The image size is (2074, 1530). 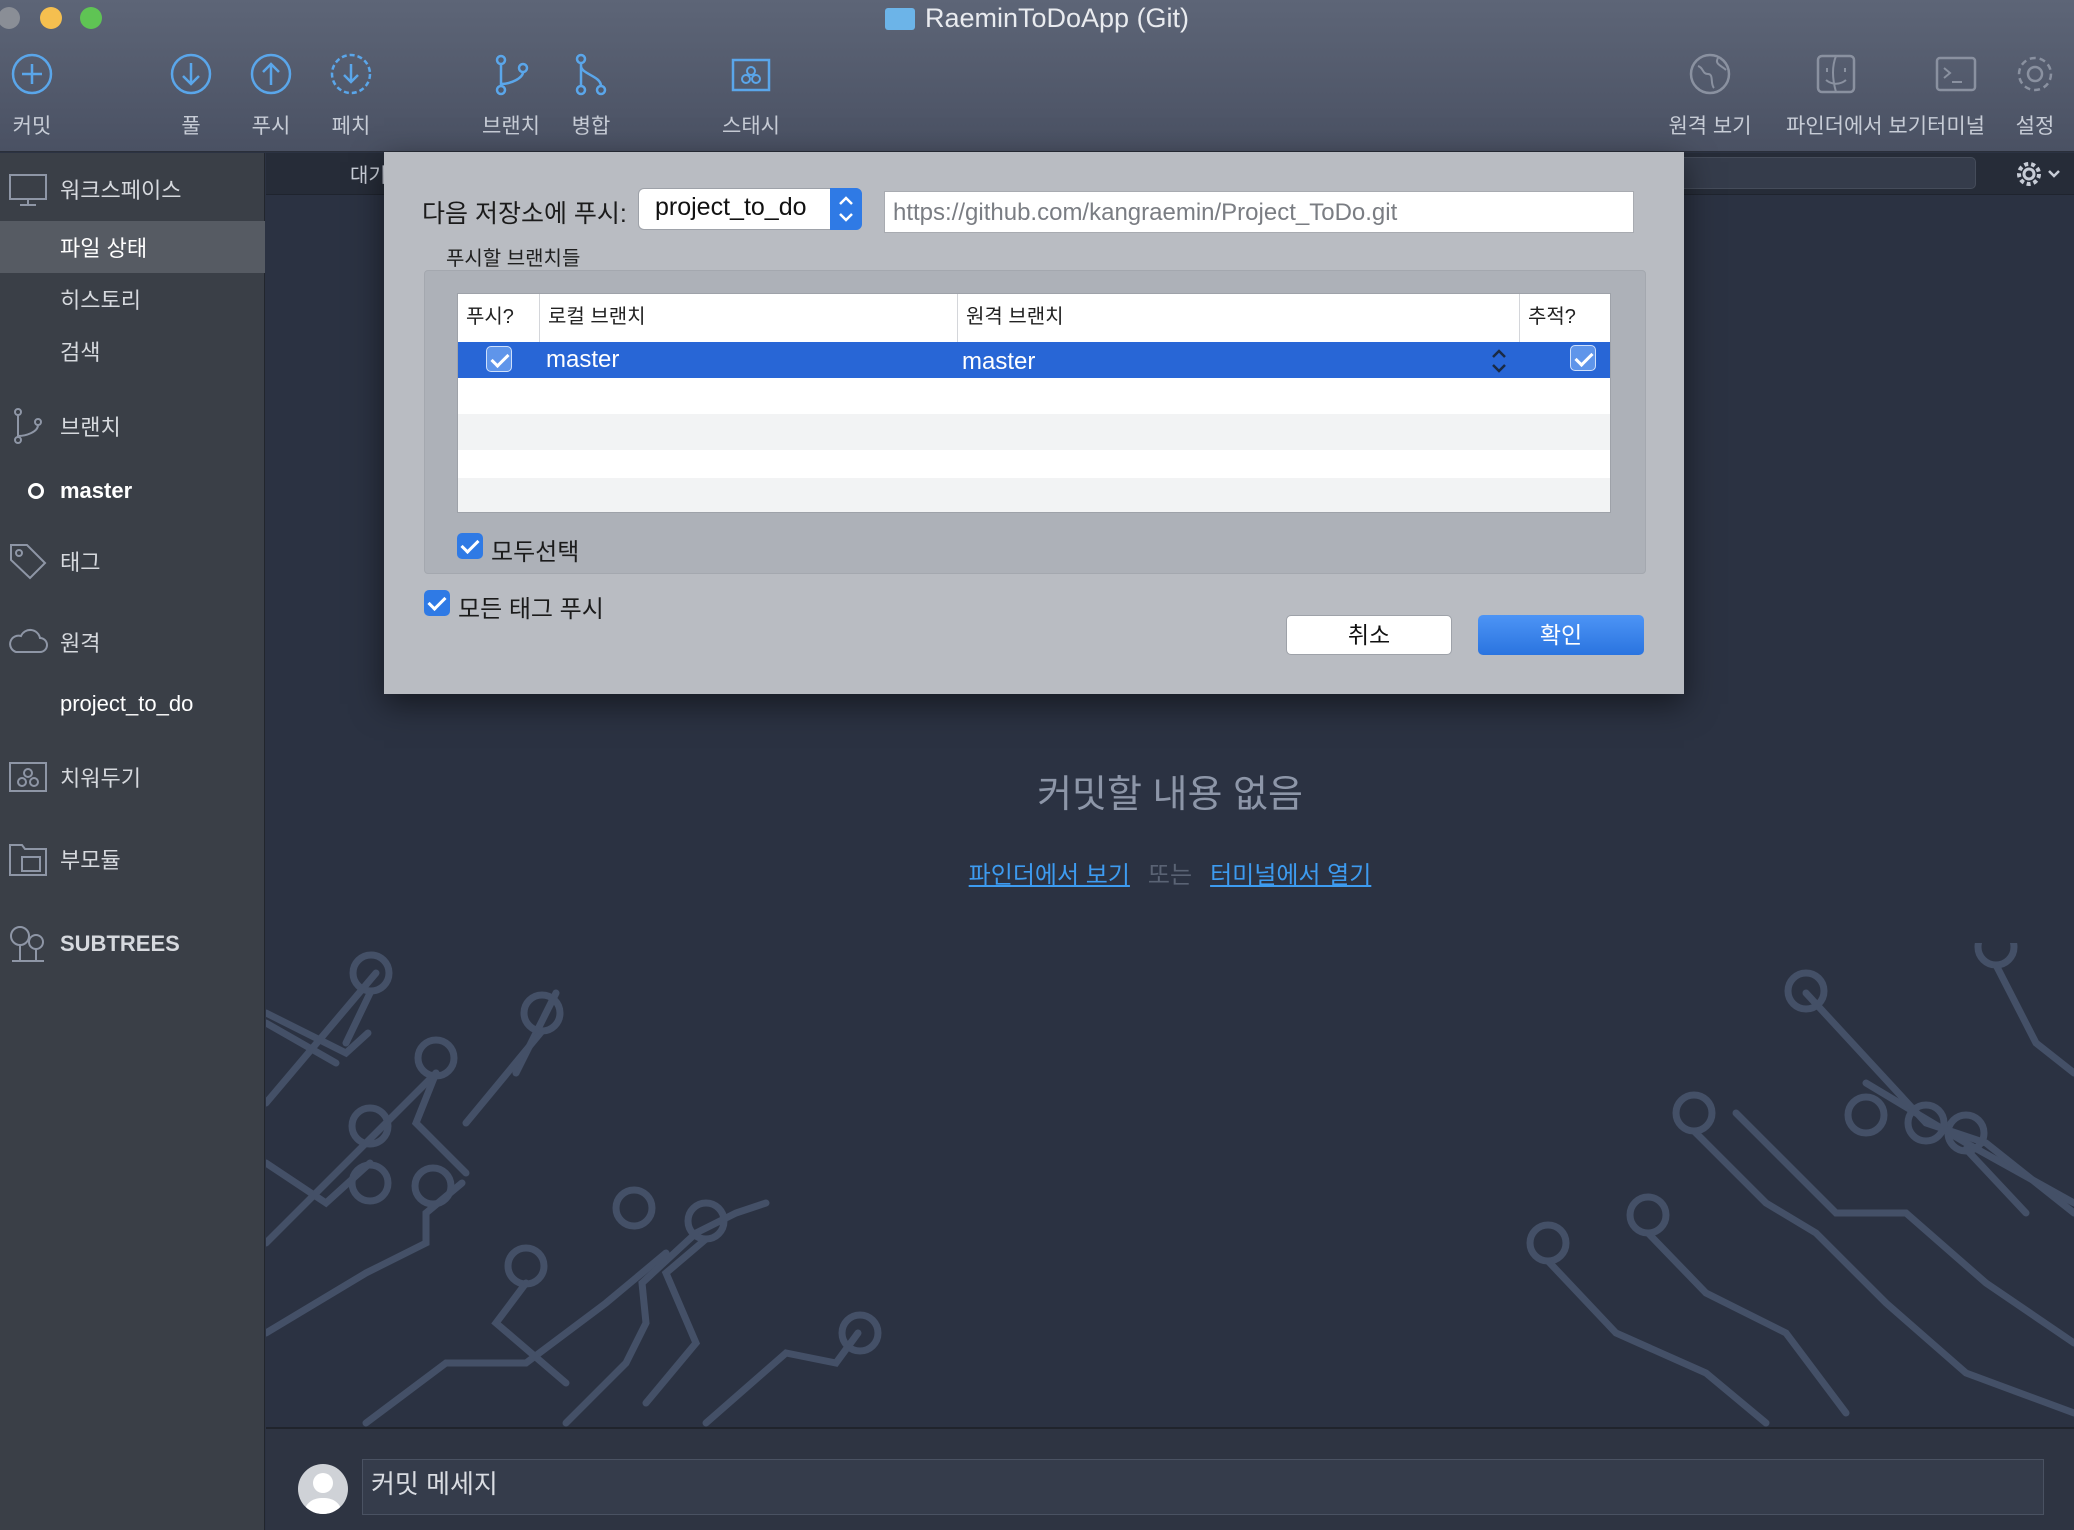 I want to click on sidebar-label-search: 검색, so click(x=80, y=352).